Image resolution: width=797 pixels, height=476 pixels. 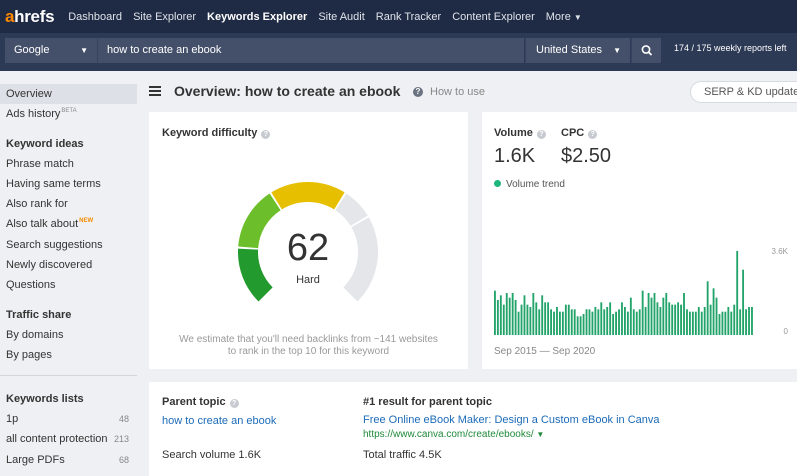 What do you see at coordinates (68, 460) in the screenshot?
I see `sidebar-list-large-pdfs: Large PDFs 68` at bounding box center [68, 460].